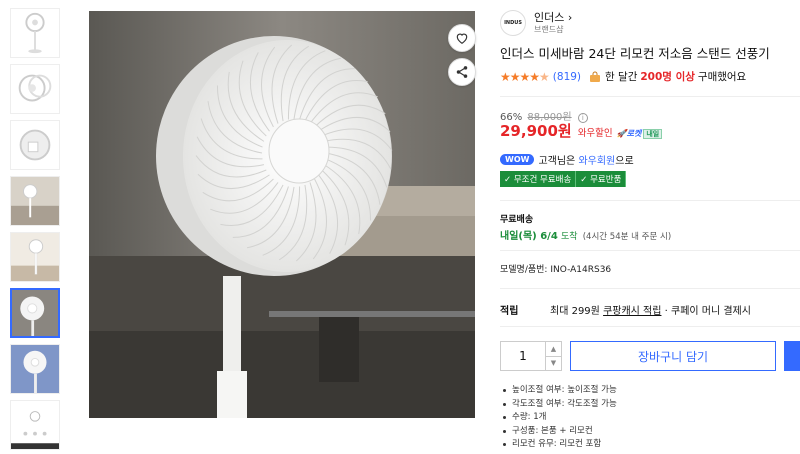 This screenshot has height=454, width=800. I want to click on wow-member-row: WOW 고객님은 와우회원 으로, so click(567, 159).